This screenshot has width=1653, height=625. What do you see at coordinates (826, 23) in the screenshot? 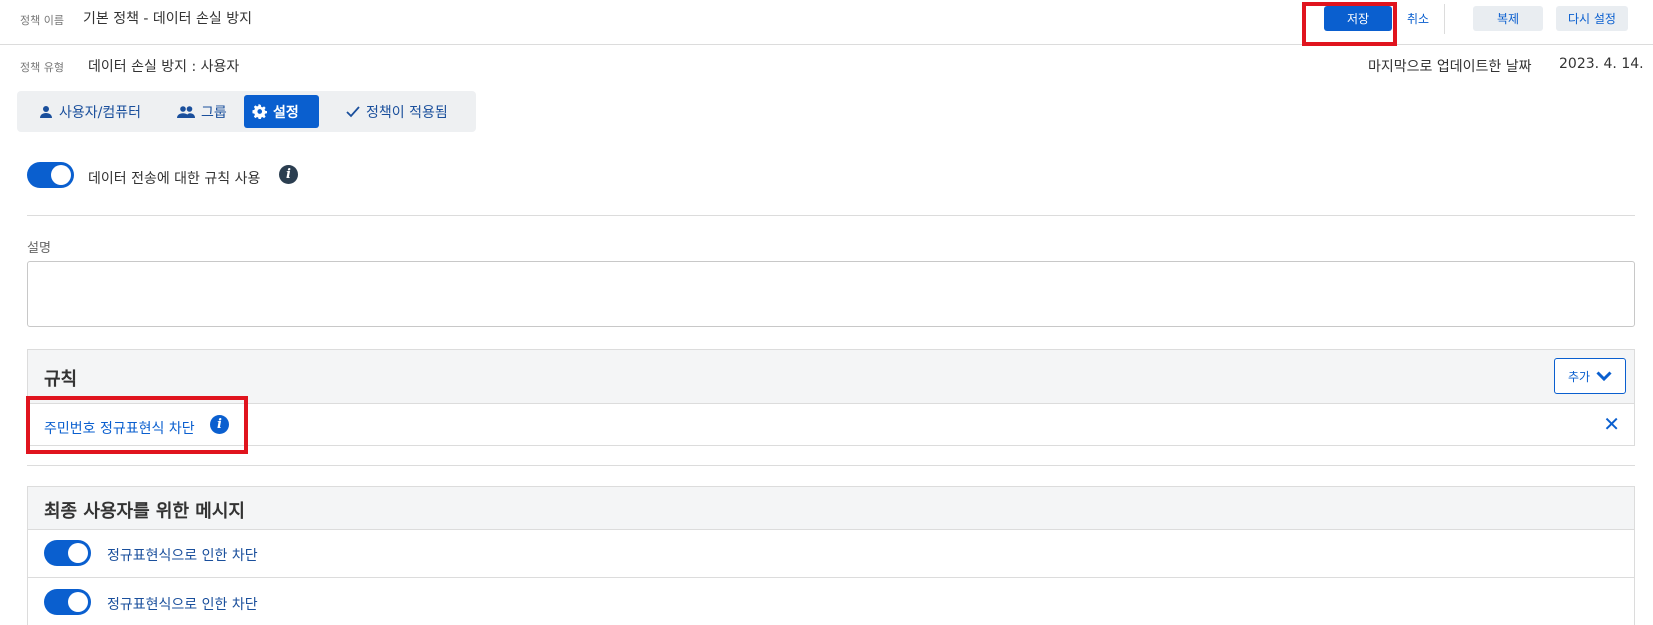
I see `top-bar: 정책 이름 기본 정책 - 데이터 손실 방지 저장 취소 복제 다시 설정` at bounding box center [826, 23].